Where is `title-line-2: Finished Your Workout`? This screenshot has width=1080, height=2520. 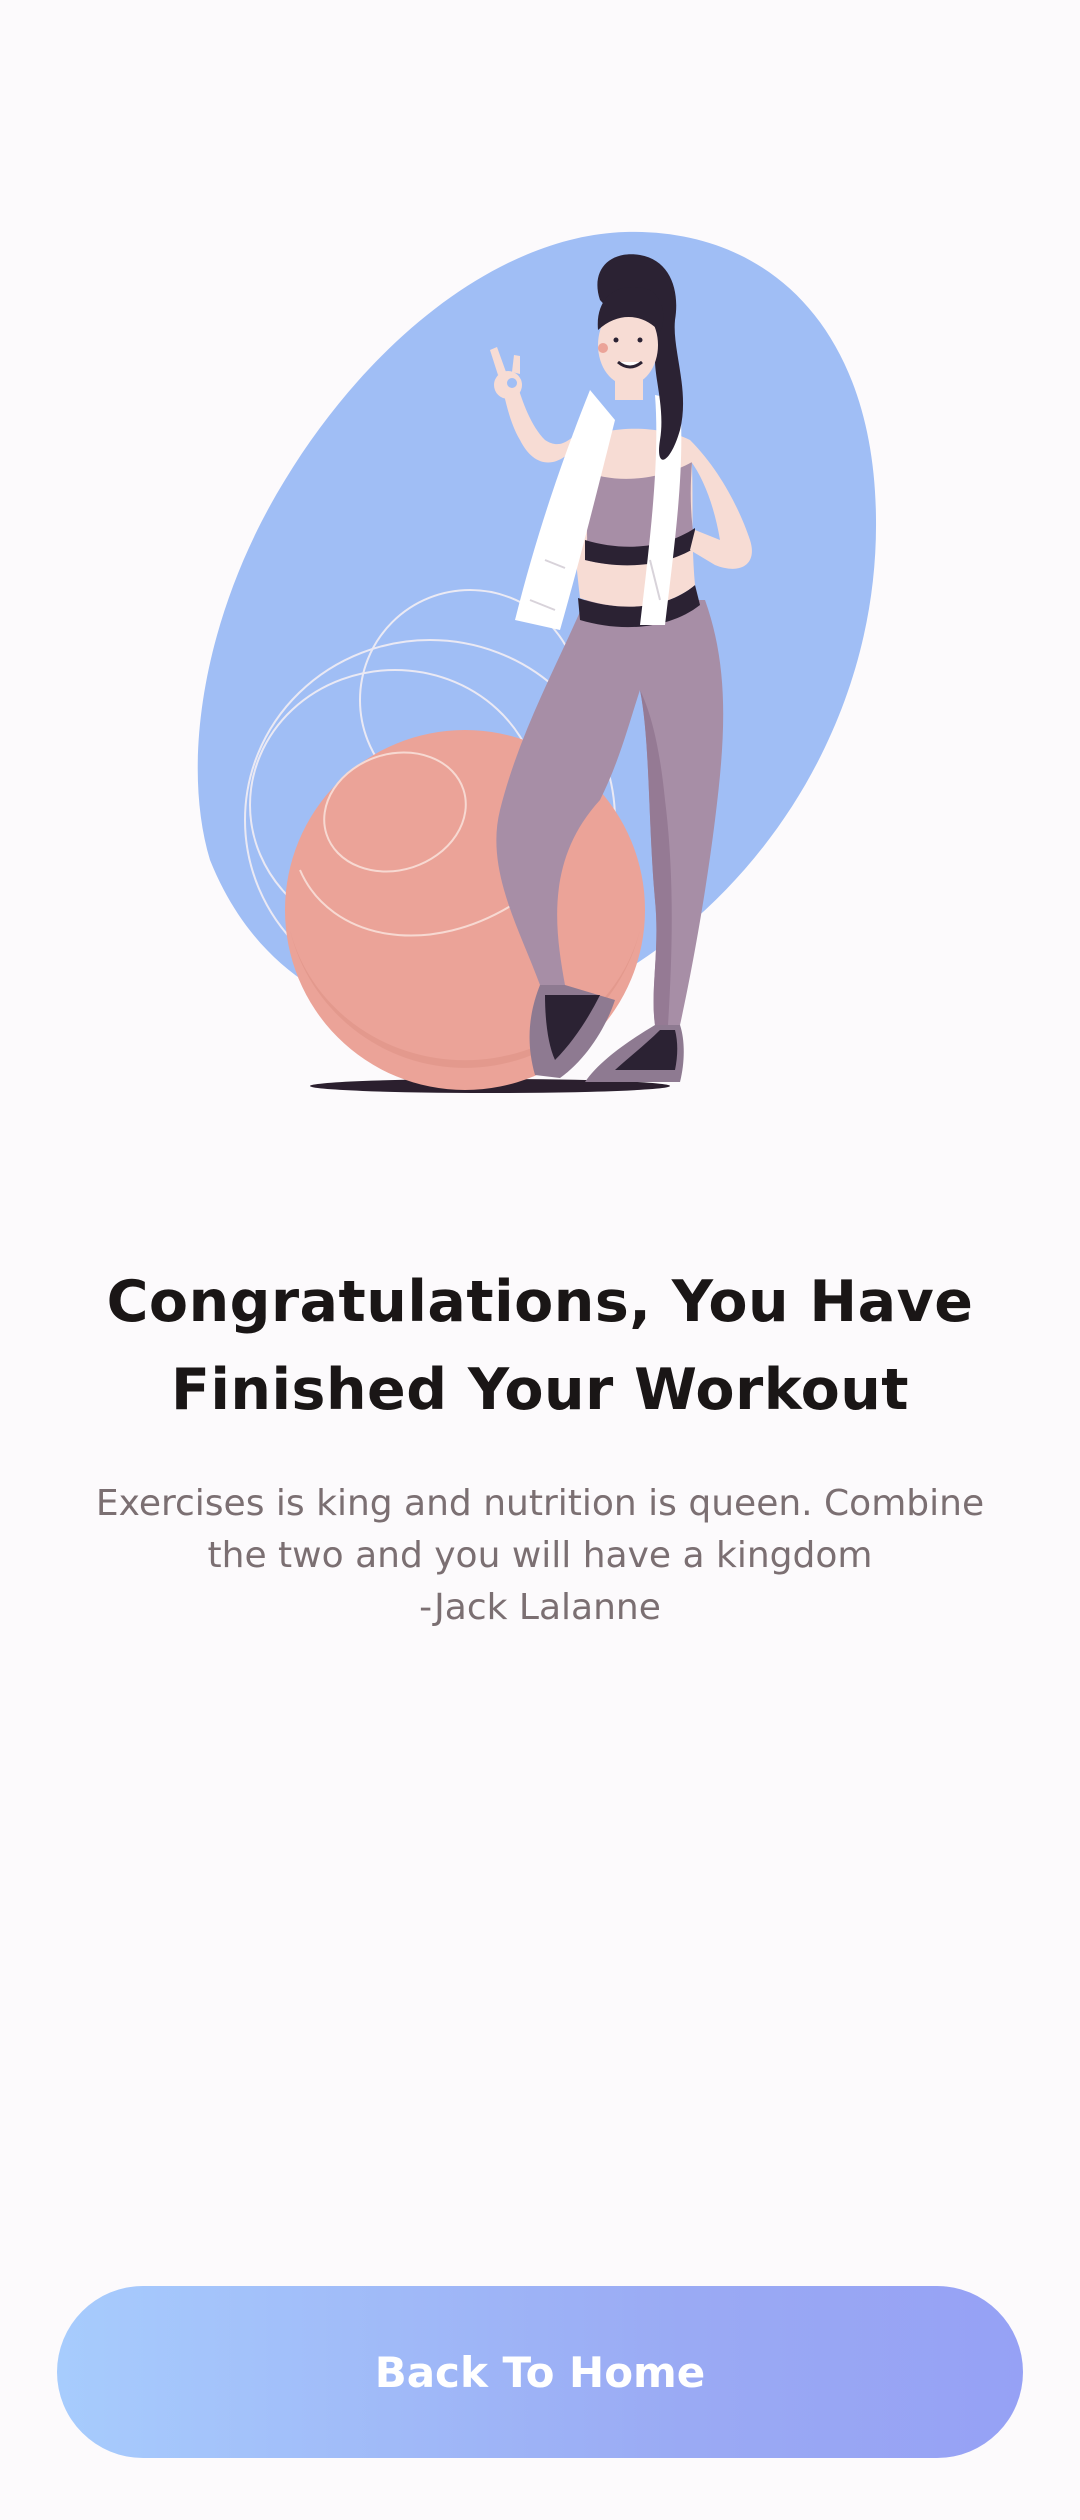 title-line-2: Finished Your Workout is located at coordinates (540, 1390).